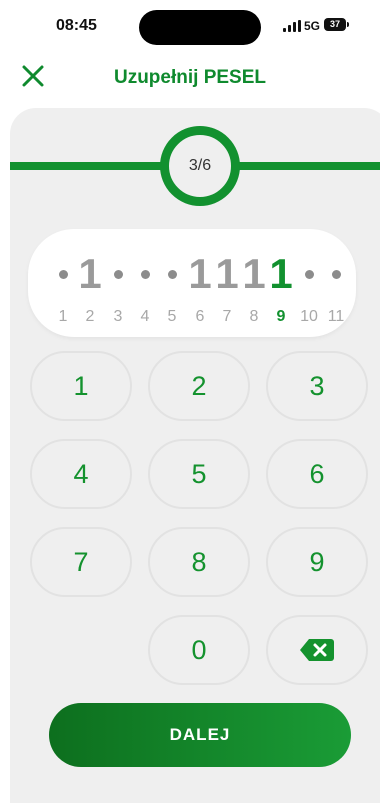  Describe the element at coordinates (307, 166) in the screenshot. I see `progress-line-right` at that location.